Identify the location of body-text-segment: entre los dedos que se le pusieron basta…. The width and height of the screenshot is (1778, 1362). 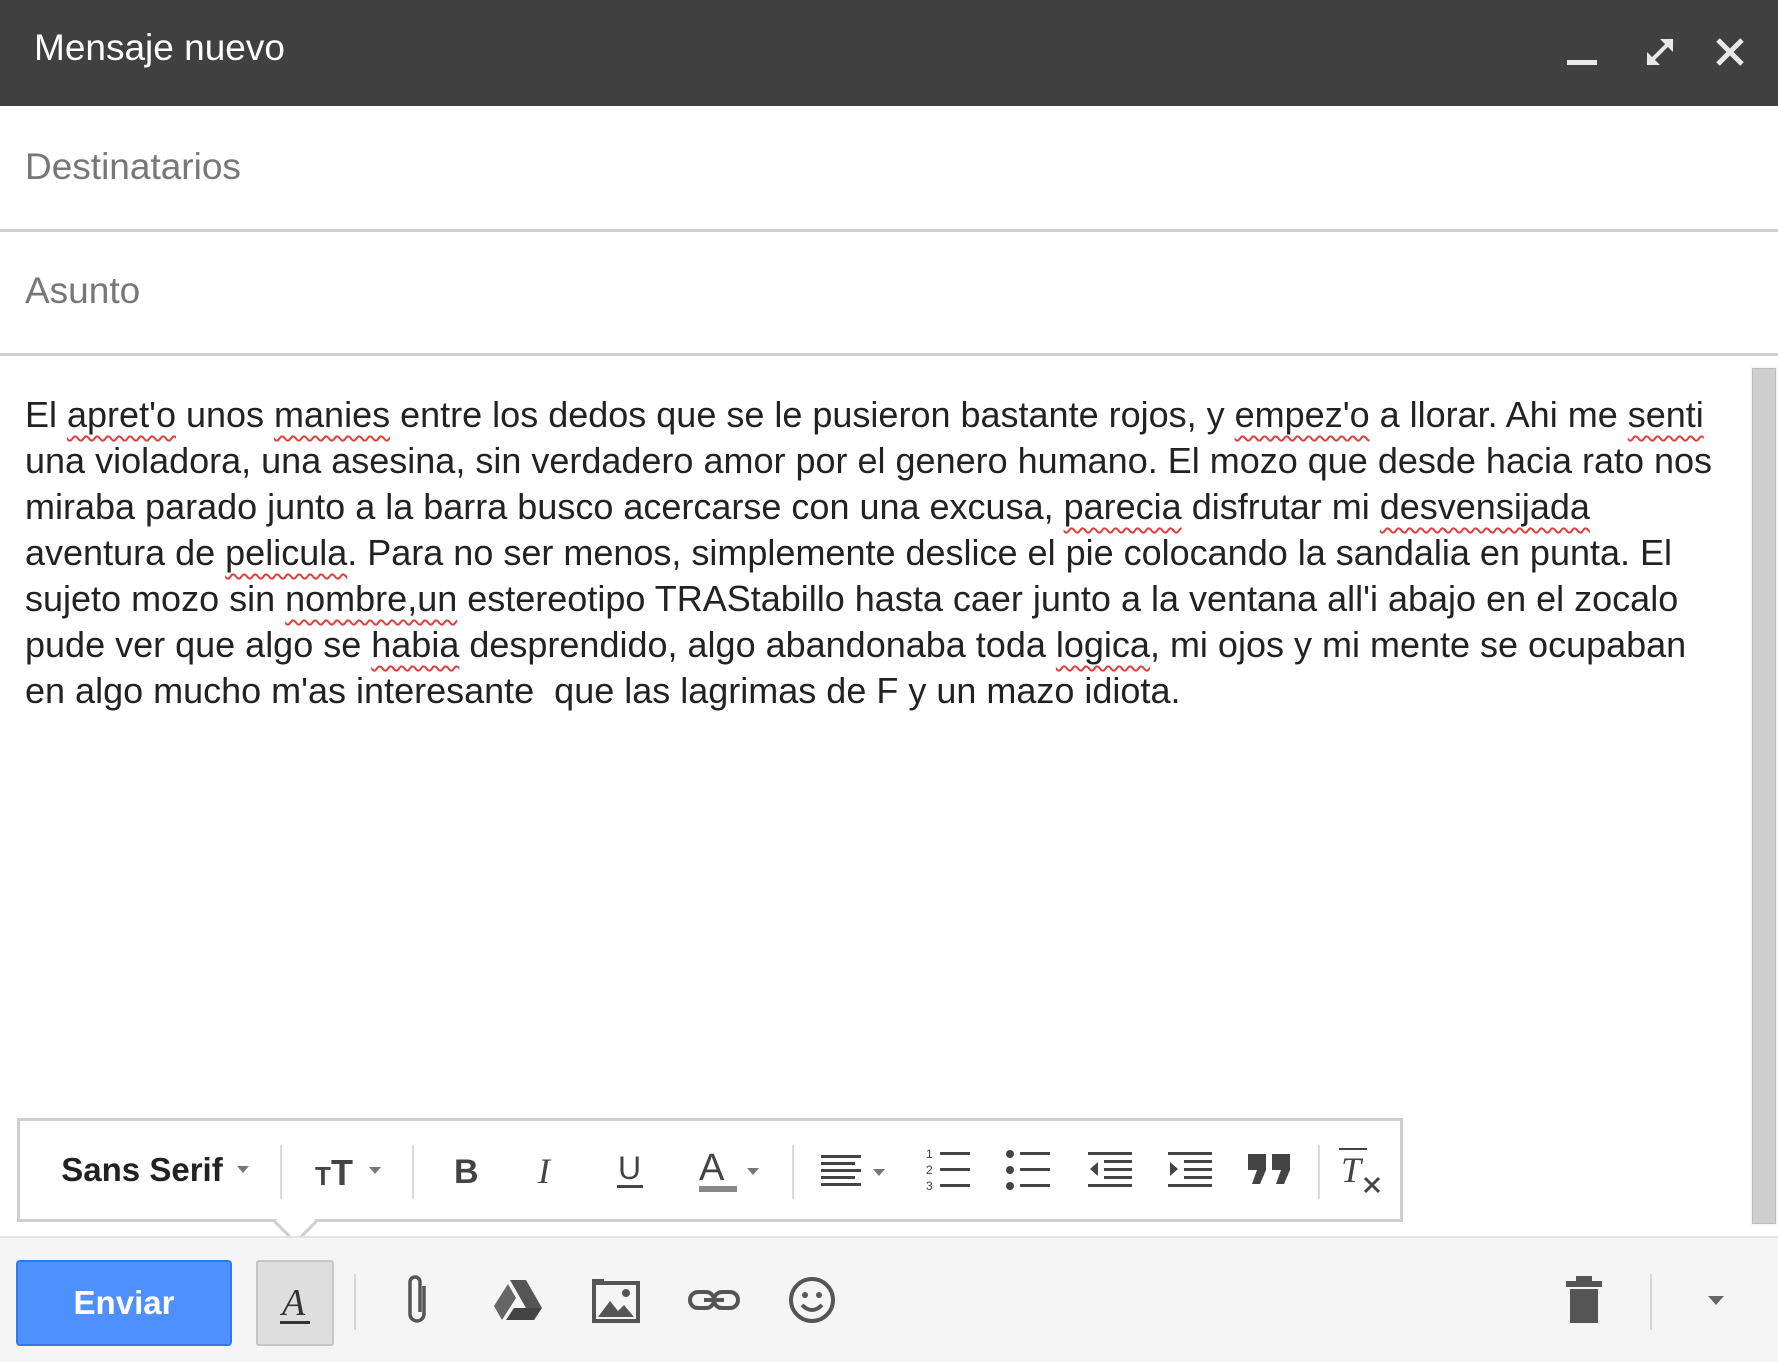
(812, 414).